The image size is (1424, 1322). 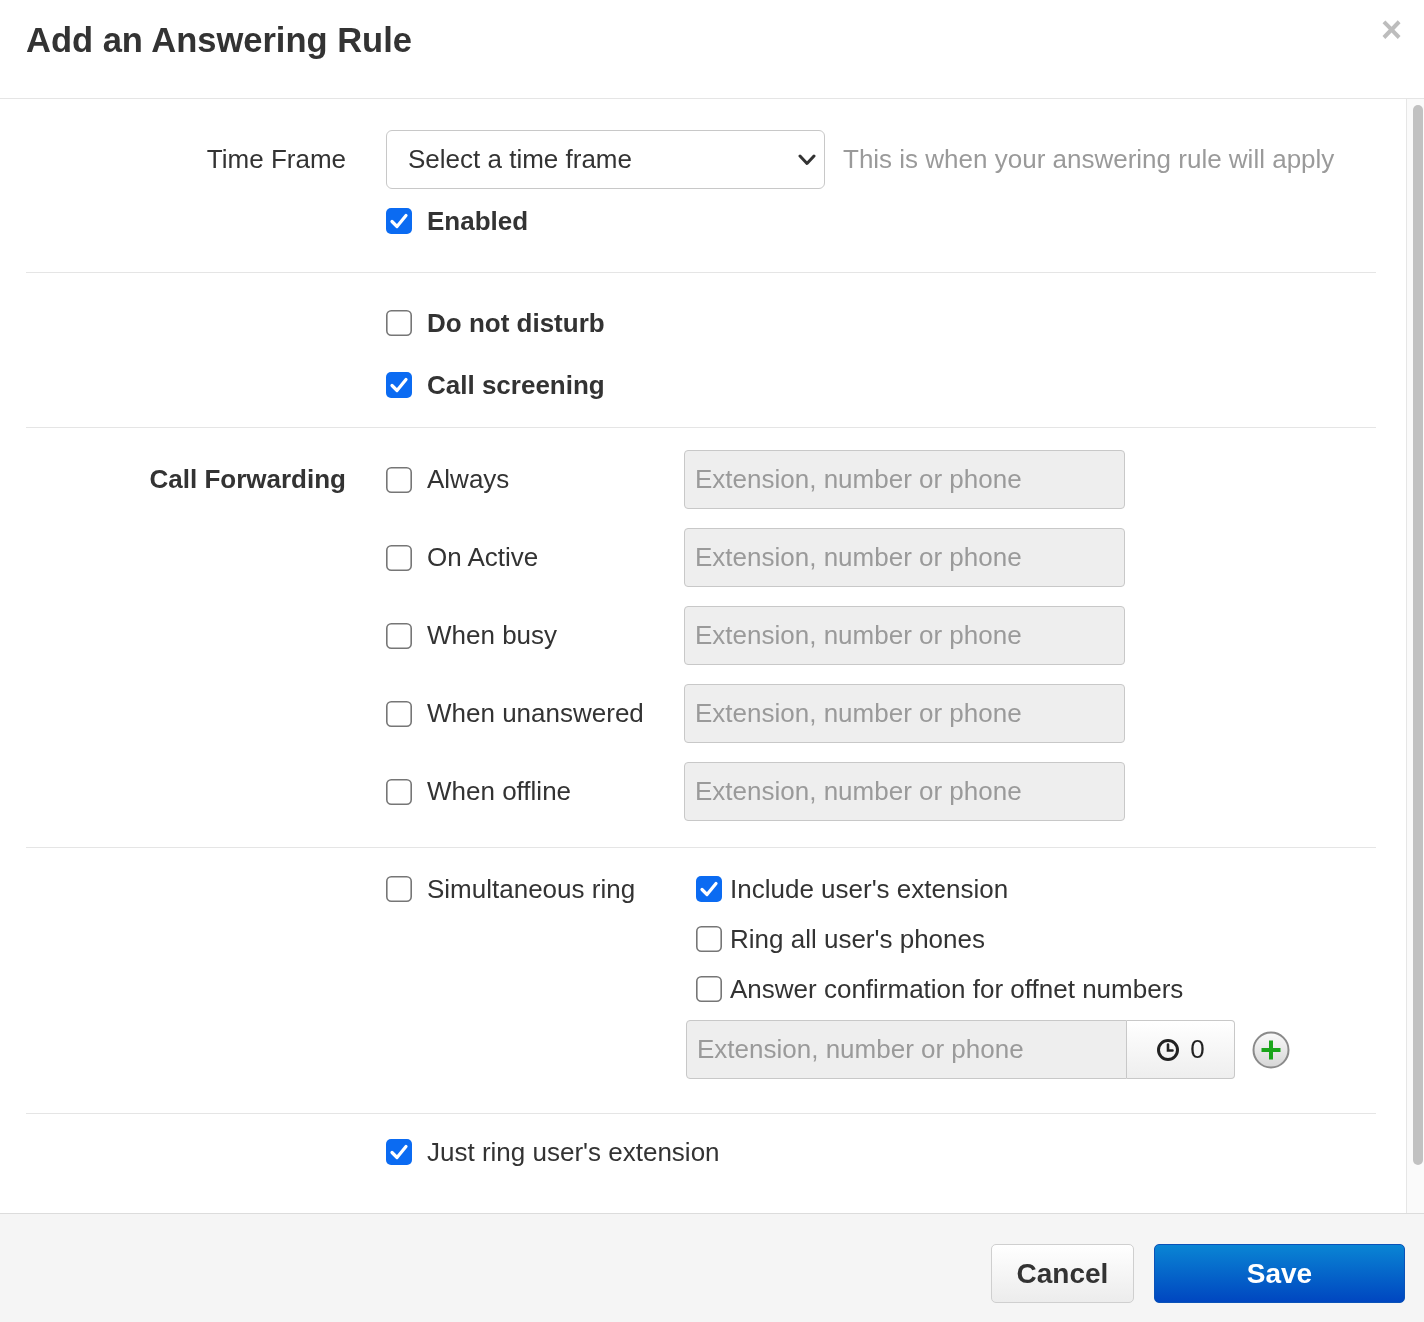 I want to click on checkbox-label: Just ring user's extension, so click(x=573, y=1152).